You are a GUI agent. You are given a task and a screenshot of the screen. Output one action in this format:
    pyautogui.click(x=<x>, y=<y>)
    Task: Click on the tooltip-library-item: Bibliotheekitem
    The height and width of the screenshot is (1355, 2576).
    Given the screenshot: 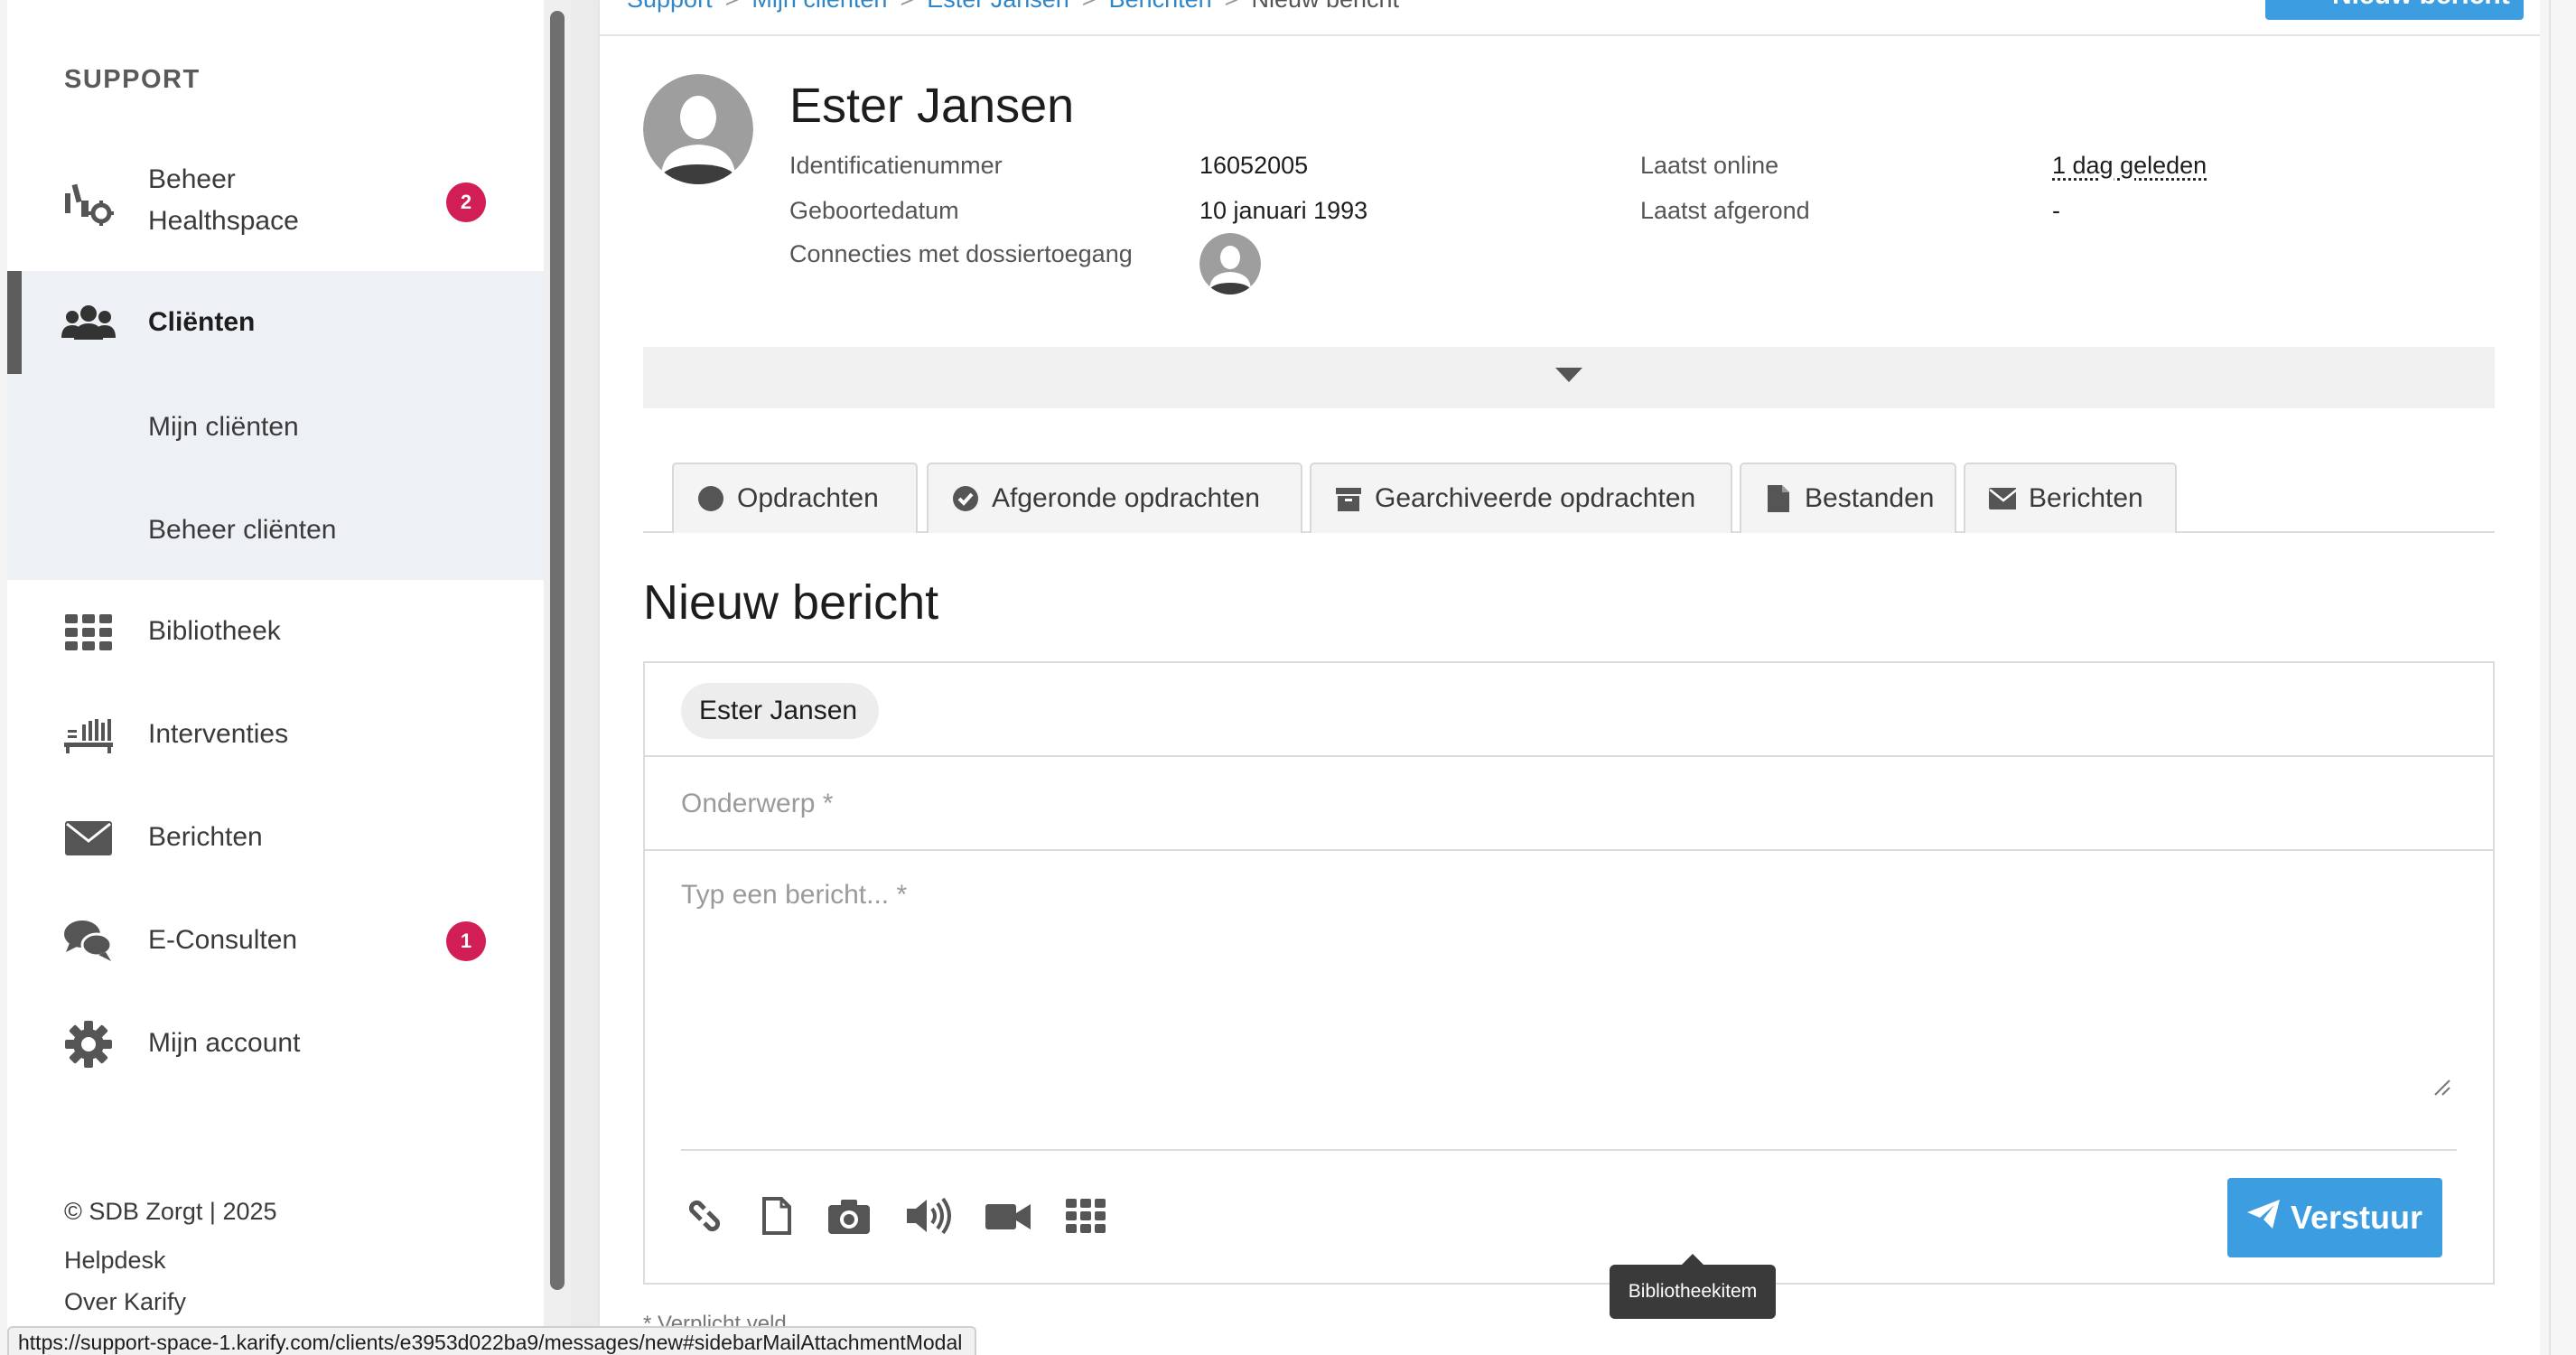 What is the action you would take?
    pyautogui.click(x=1693, y=1286)
    